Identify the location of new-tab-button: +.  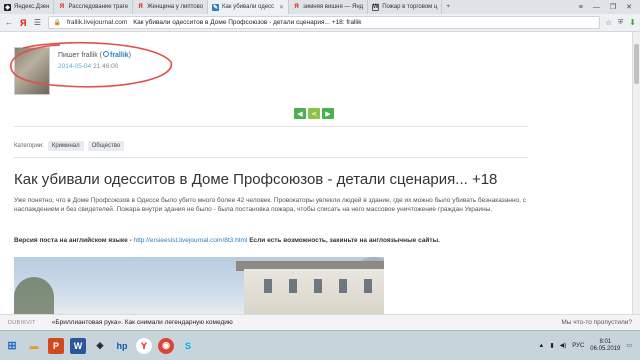
(448, 7).